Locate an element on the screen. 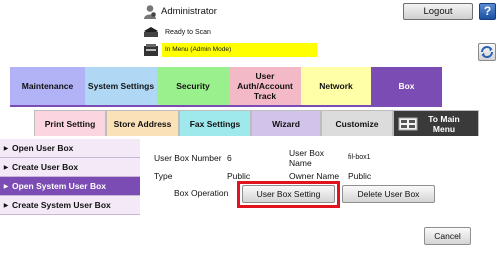 The image size is (500, 257). tab-security: Security is located at coordinates (193, 86).